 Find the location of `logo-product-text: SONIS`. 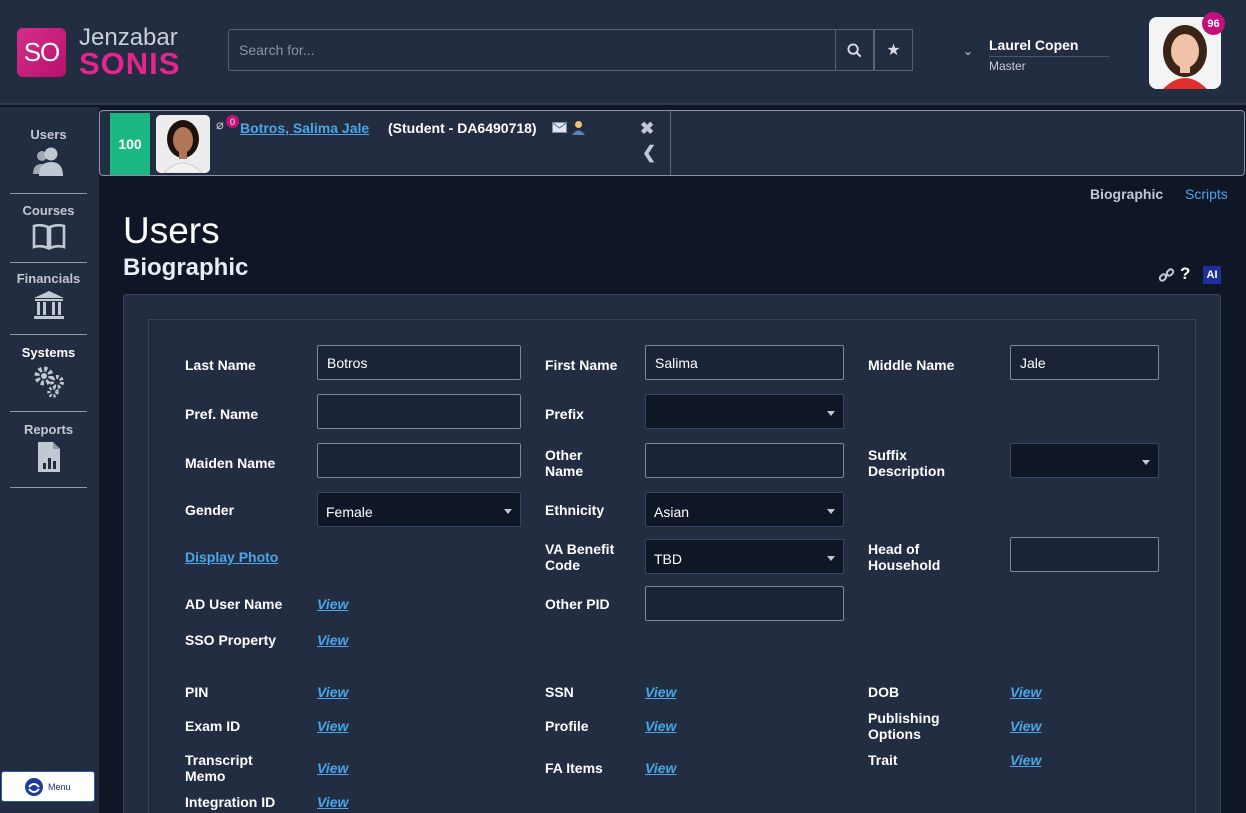

logo-product-text: SONIS is located at coordinates (130, 63).